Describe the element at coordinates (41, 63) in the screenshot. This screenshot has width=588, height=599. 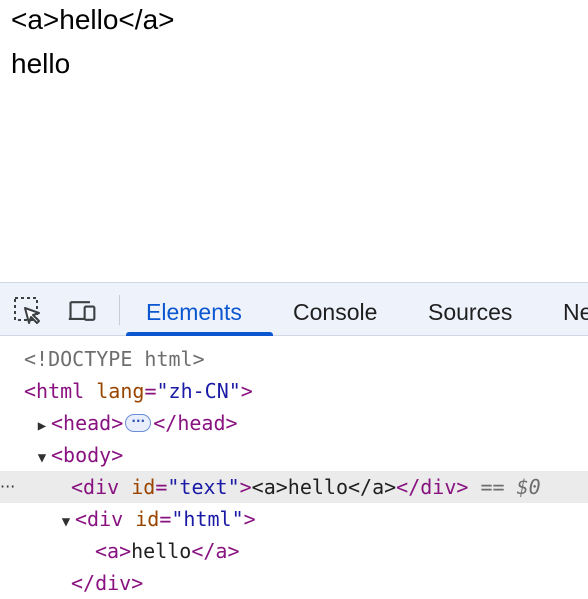
I see `page-text-line-2: hello` at that location.